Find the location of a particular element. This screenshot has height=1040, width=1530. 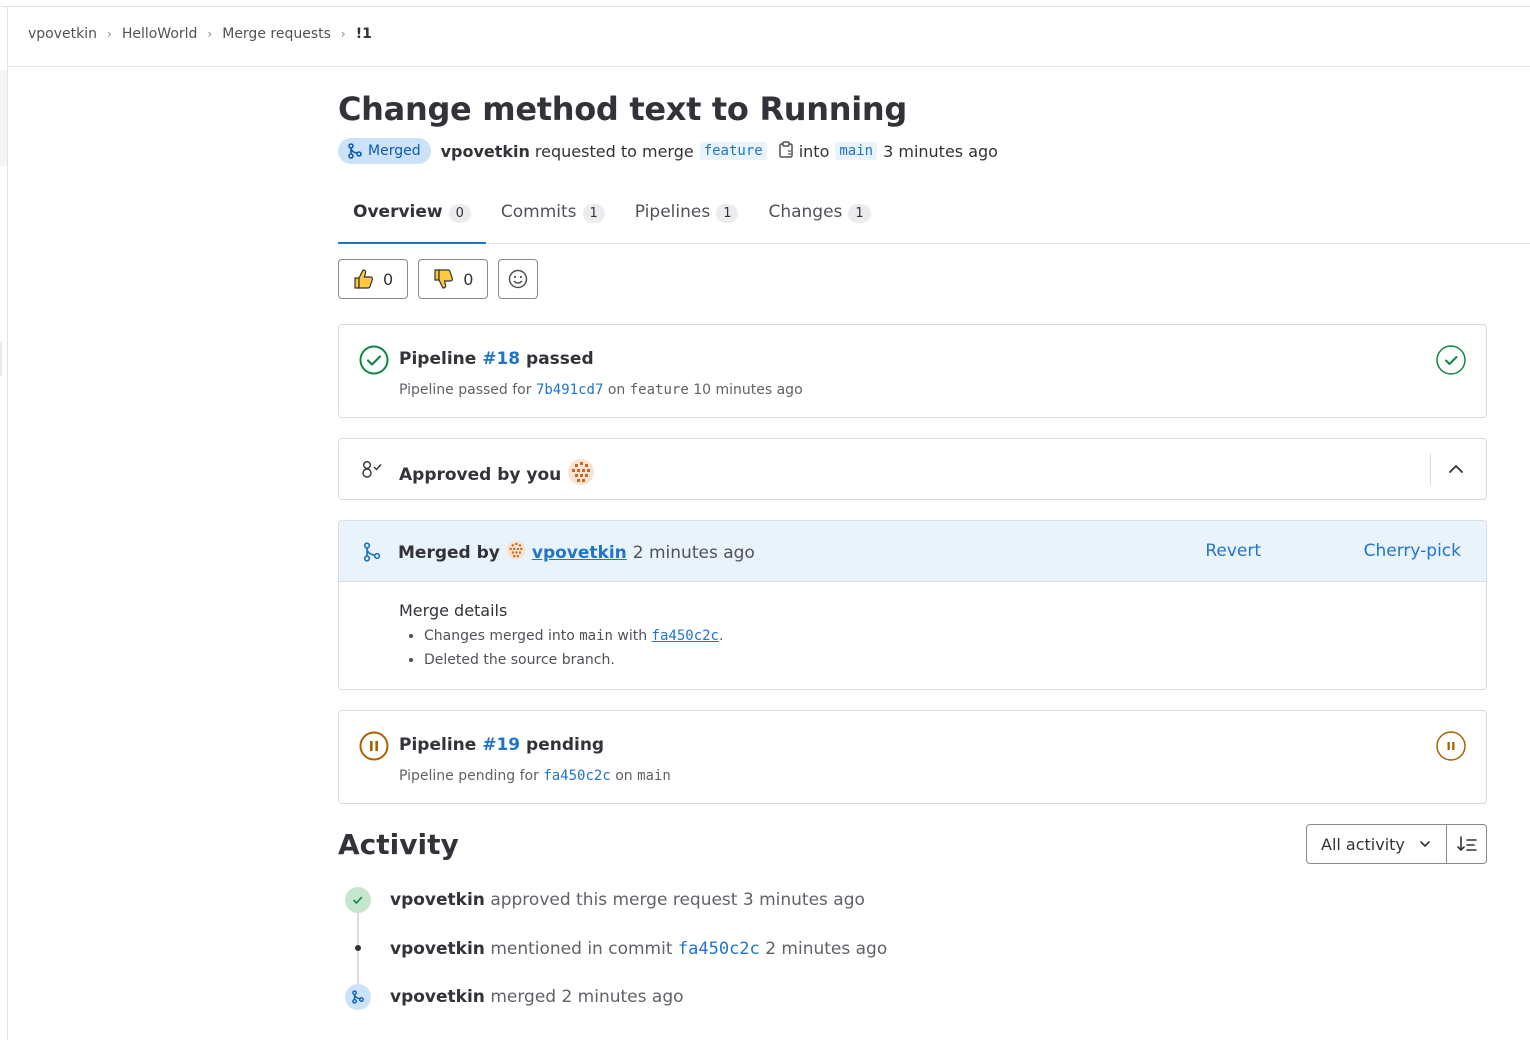

pipeline-label: Pipeline is located at coordinates (438, 745).